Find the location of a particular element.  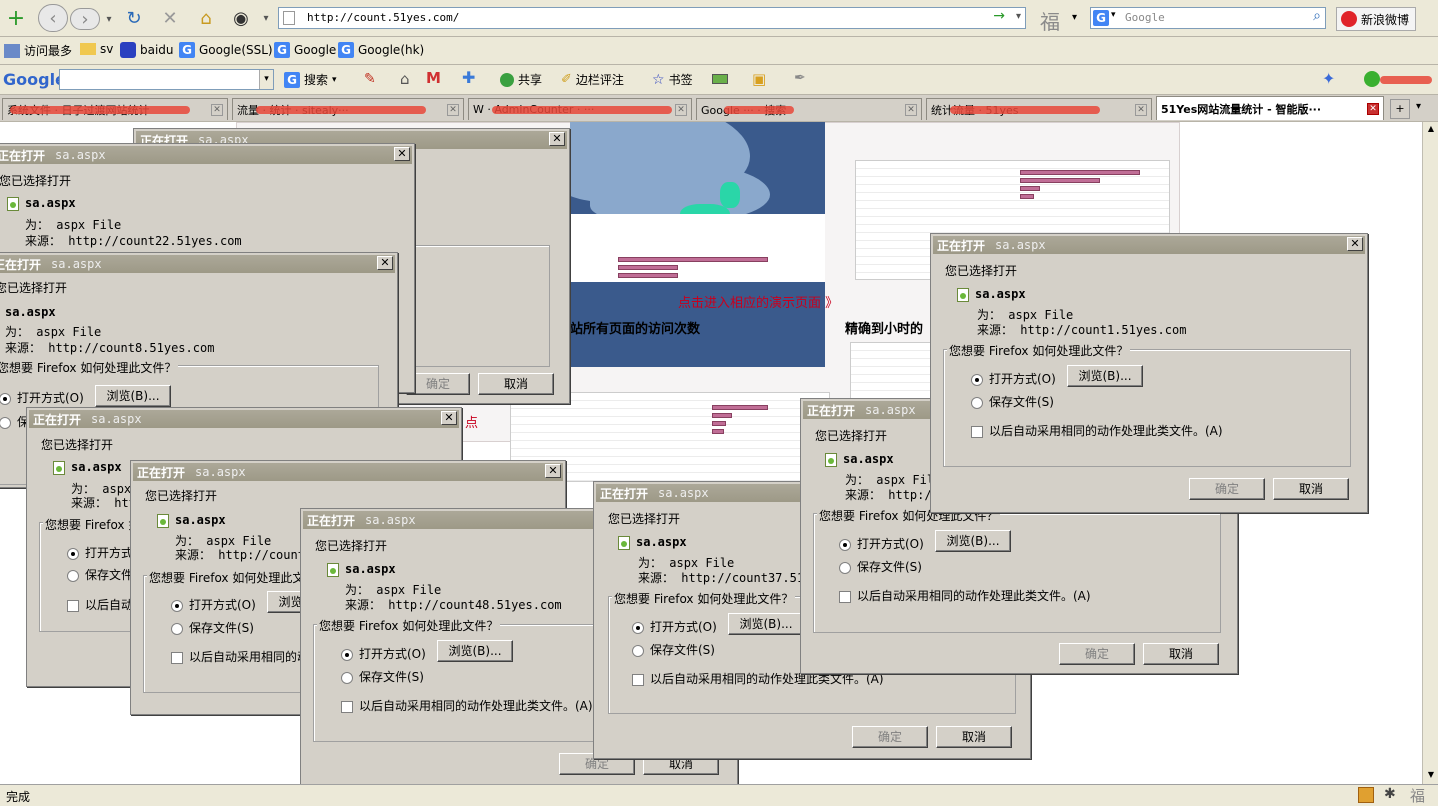

reload-icon: ↻ is located at coordinates (134, 18).